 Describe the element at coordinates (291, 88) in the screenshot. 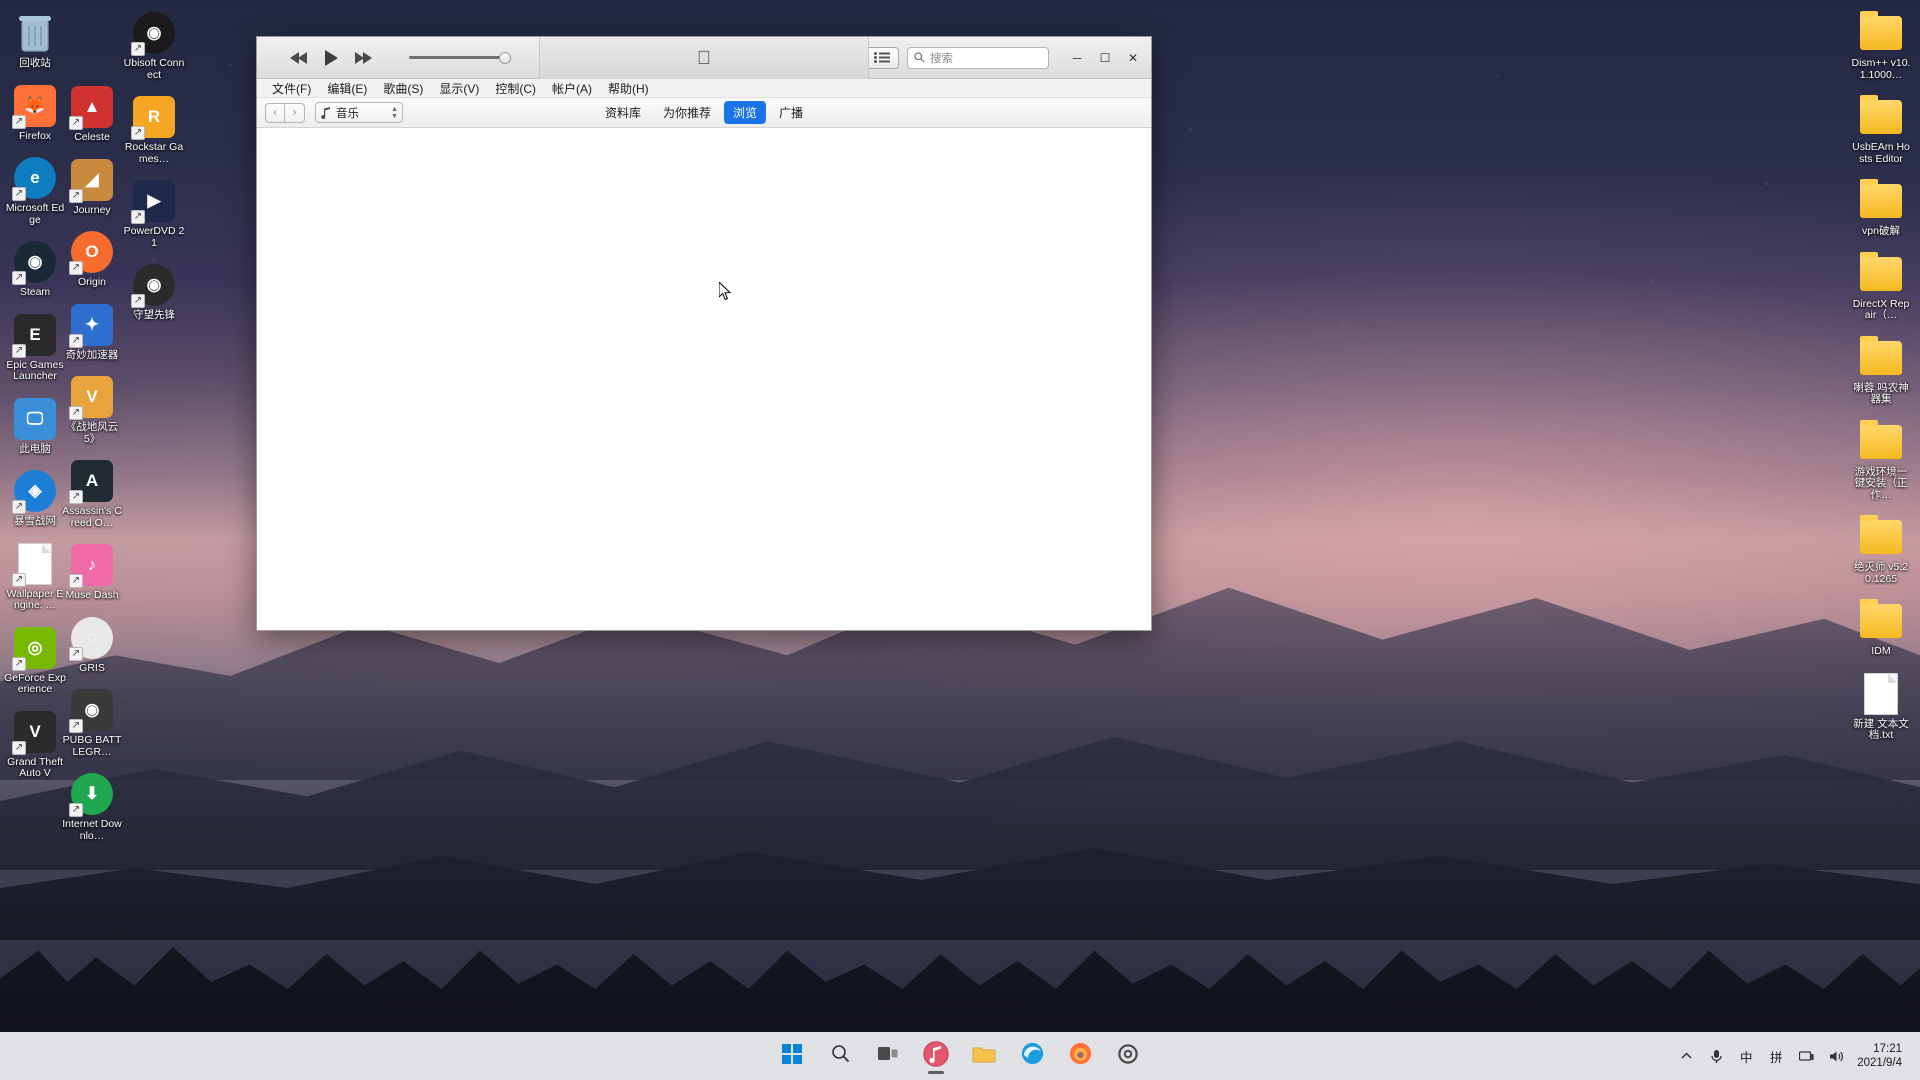

I see `menu-item-文件F: 文件(F)` at that location.